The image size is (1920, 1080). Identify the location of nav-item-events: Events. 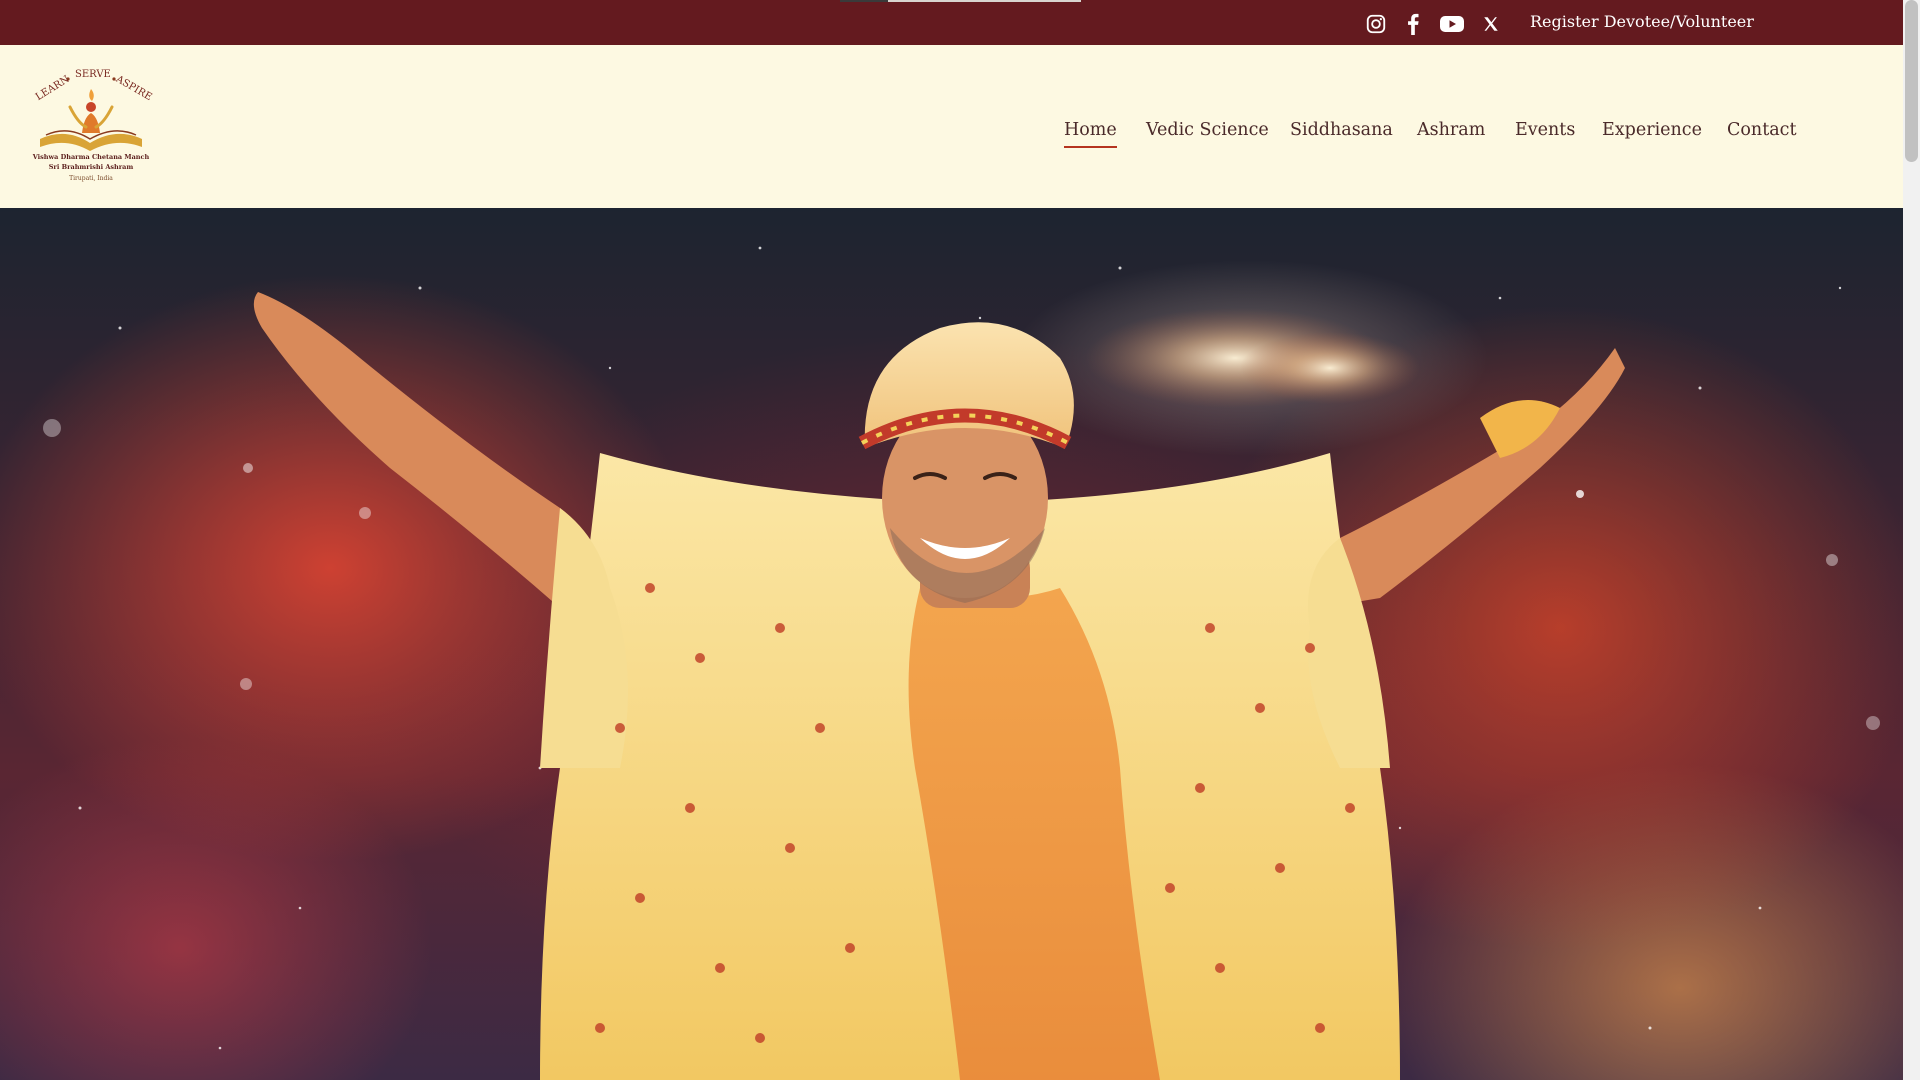
(1545, 130).